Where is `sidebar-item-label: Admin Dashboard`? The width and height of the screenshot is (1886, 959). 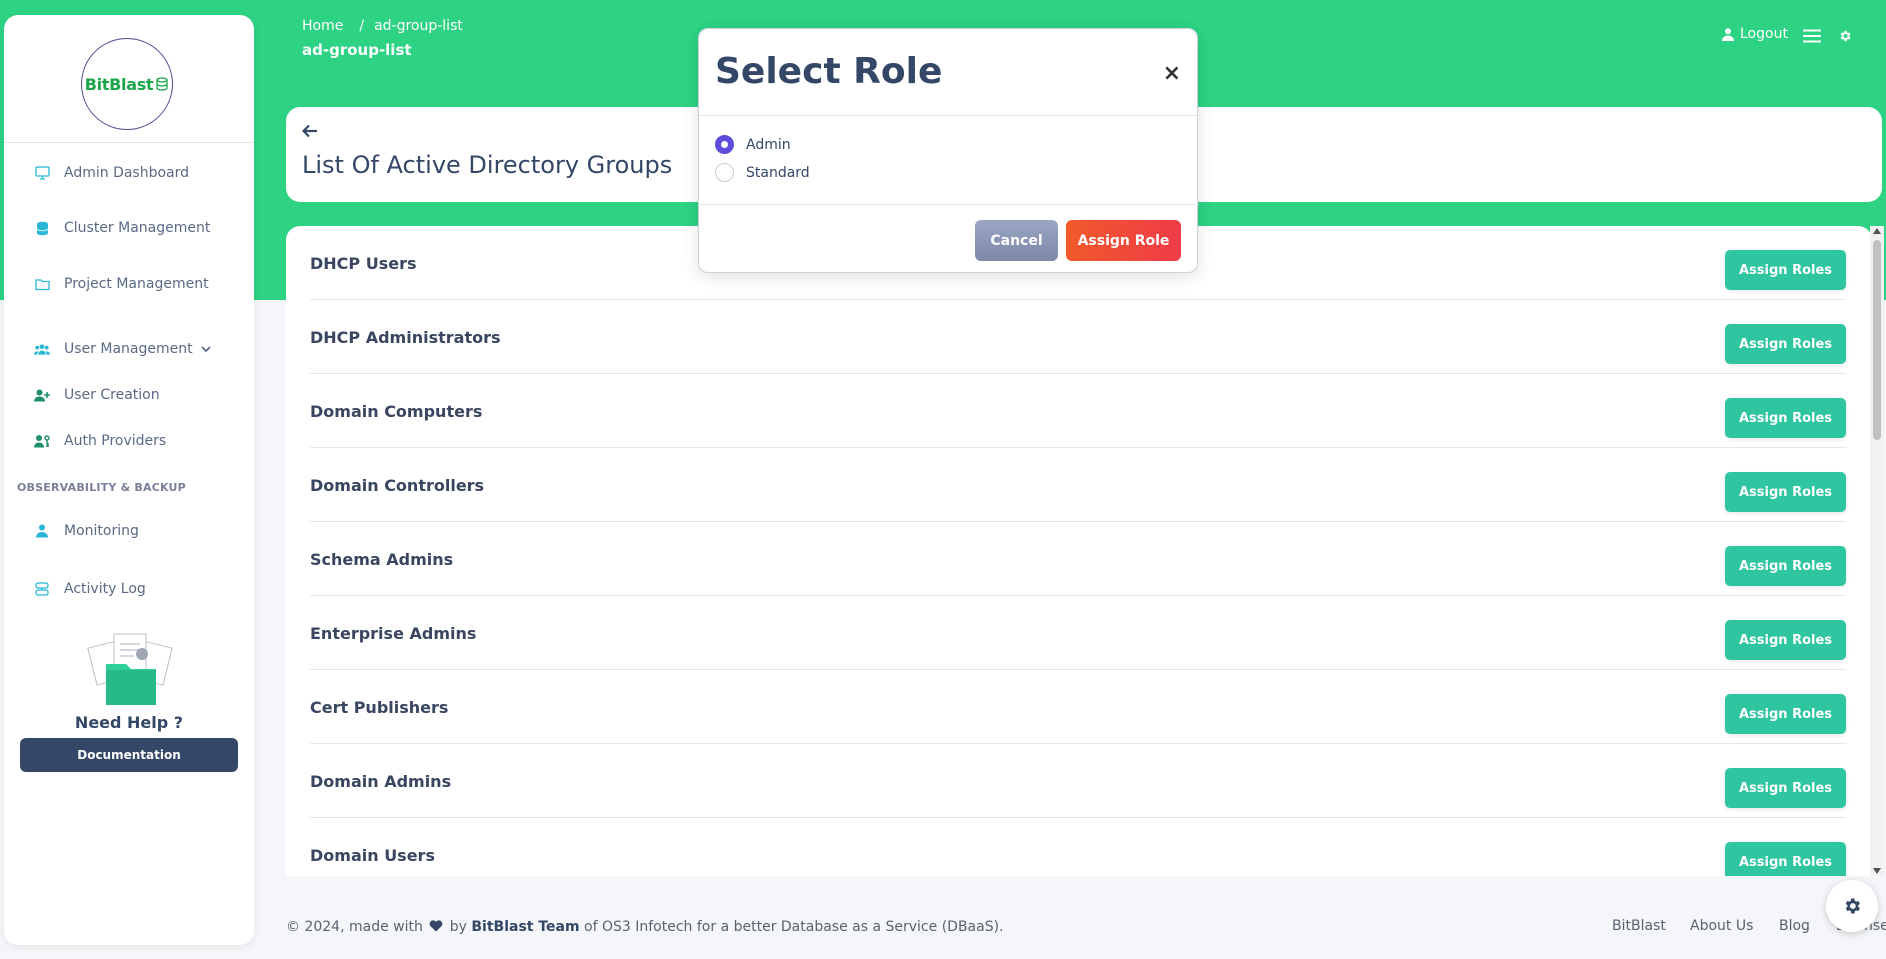
sidebar-item-label: Admin Dashboard is located at coordinates (127, 173).